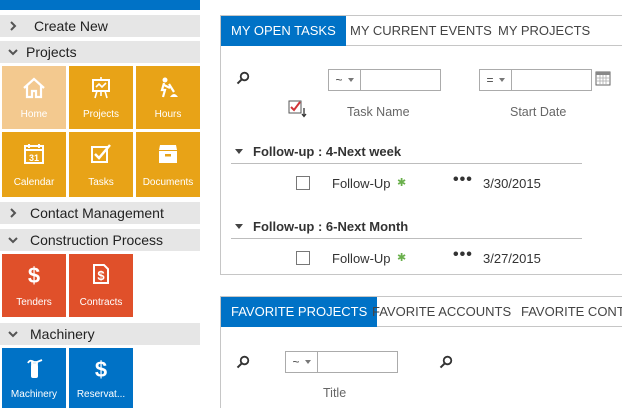 The width and height of the screenshot is (622, 408). What do you see at coordinates (168, 182) in the screenshot?
I see `tile-label: Documents` at bounding box center [168, 182].